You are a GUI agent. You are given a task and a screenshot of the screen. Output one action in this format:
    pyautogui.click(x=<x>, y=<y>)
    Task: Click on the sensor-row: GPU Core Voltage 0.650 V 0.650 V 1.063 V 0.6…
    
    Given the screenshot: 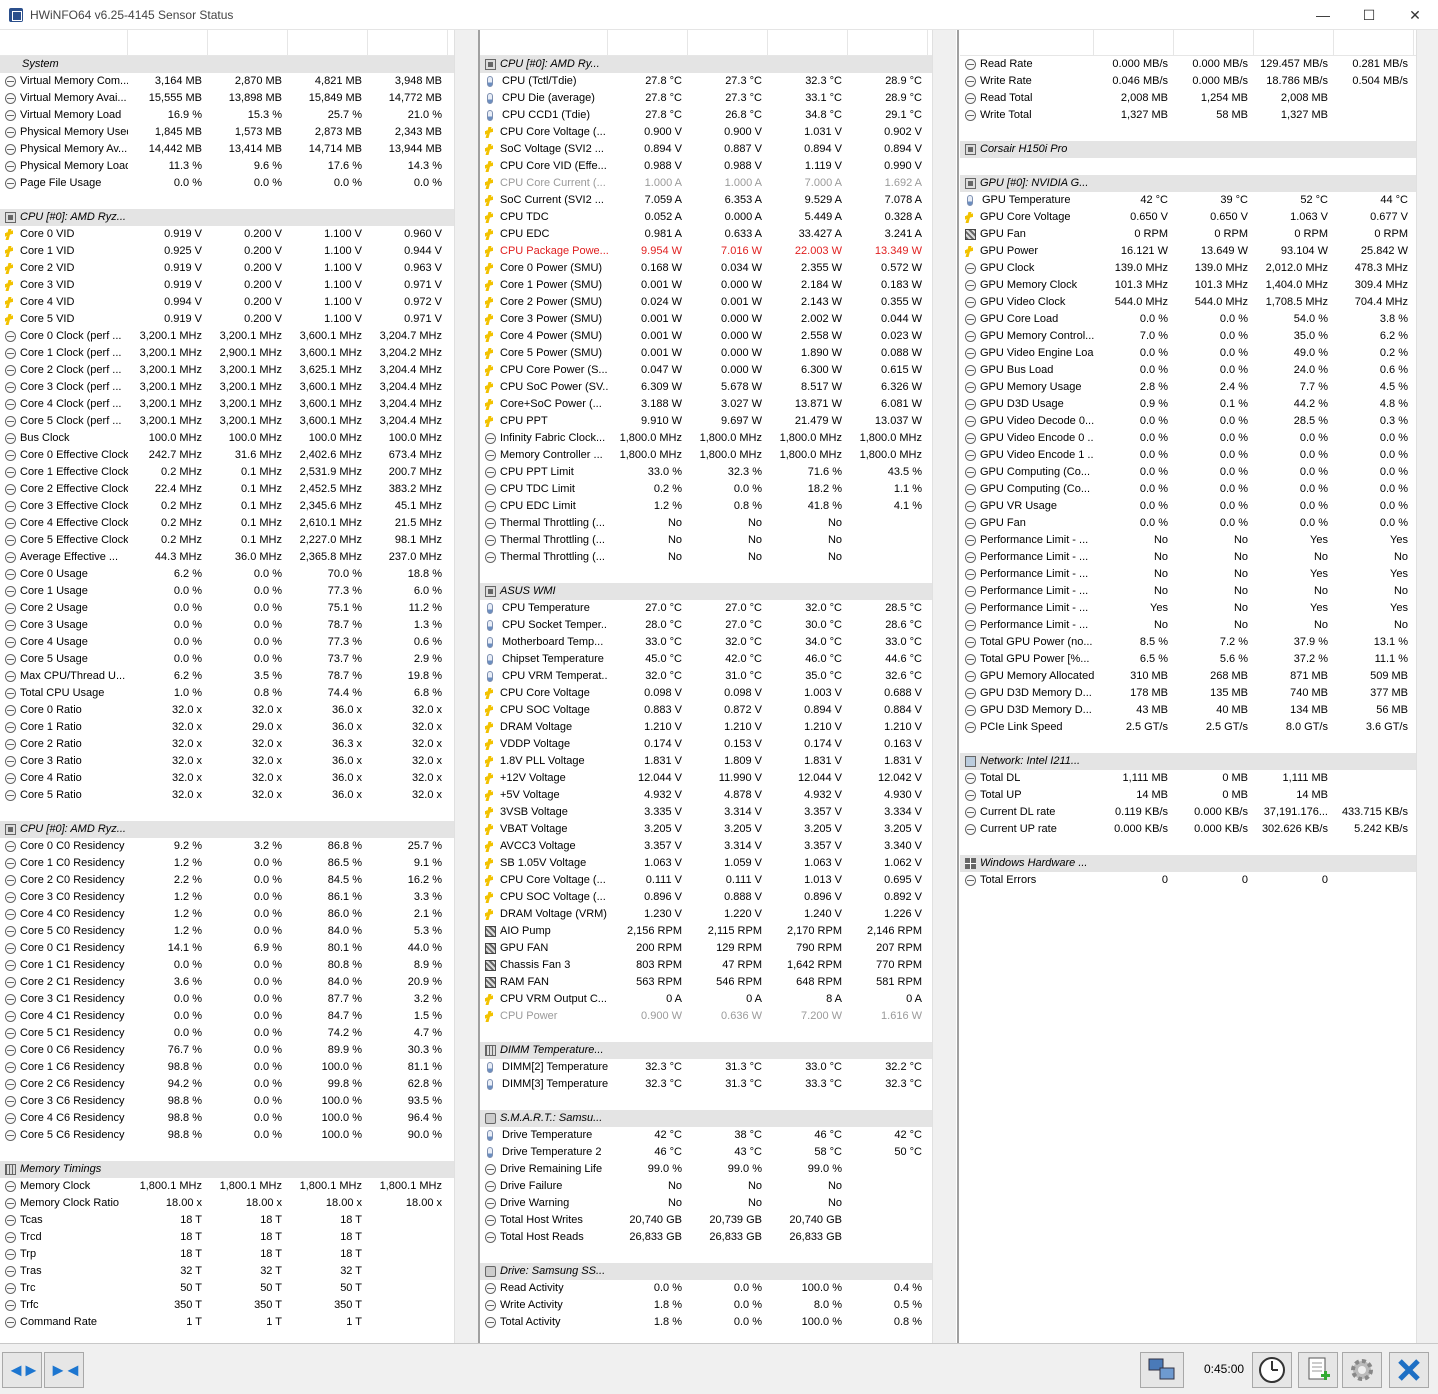 What is the action you would take?
    pyautogui.click(x=1188, y=217)
    